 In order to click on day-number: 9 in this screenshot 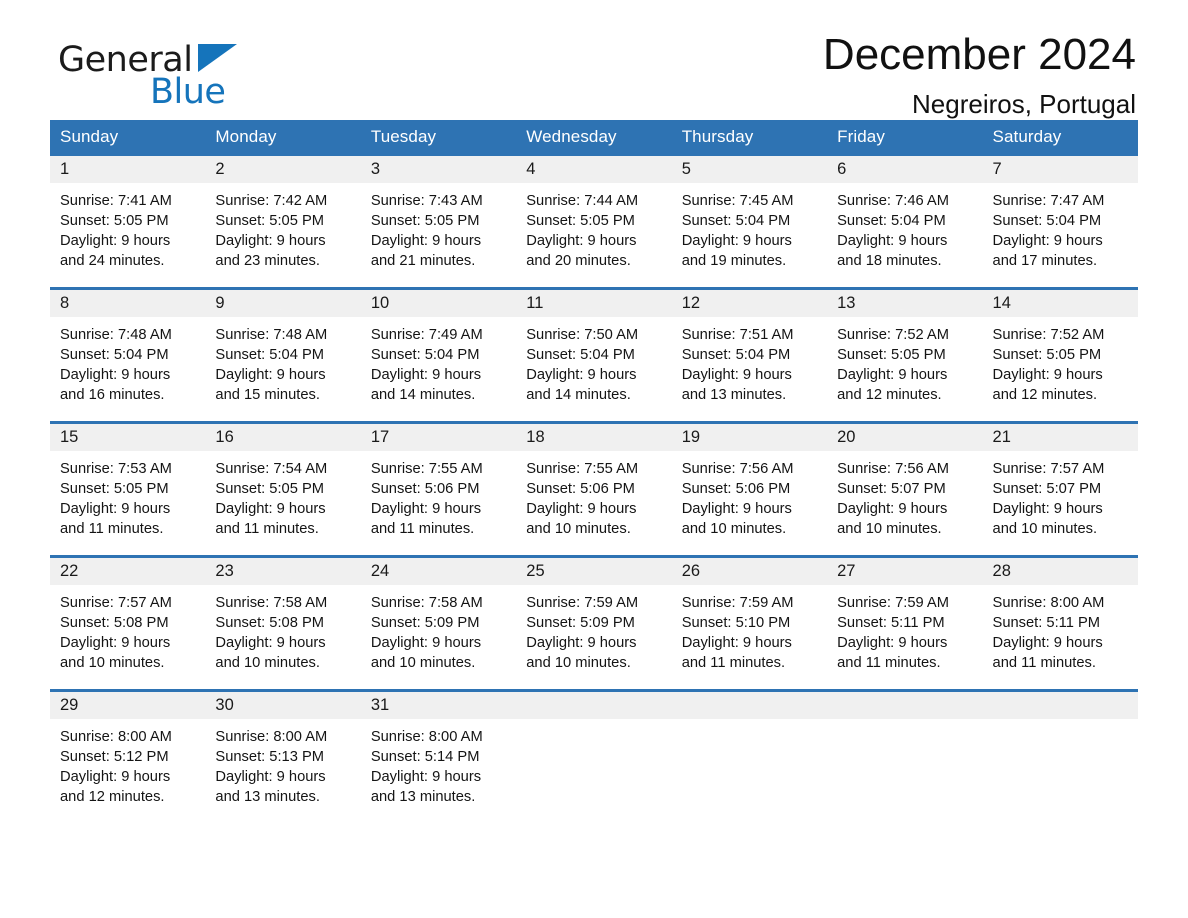, I will do `click(283, 303)`.